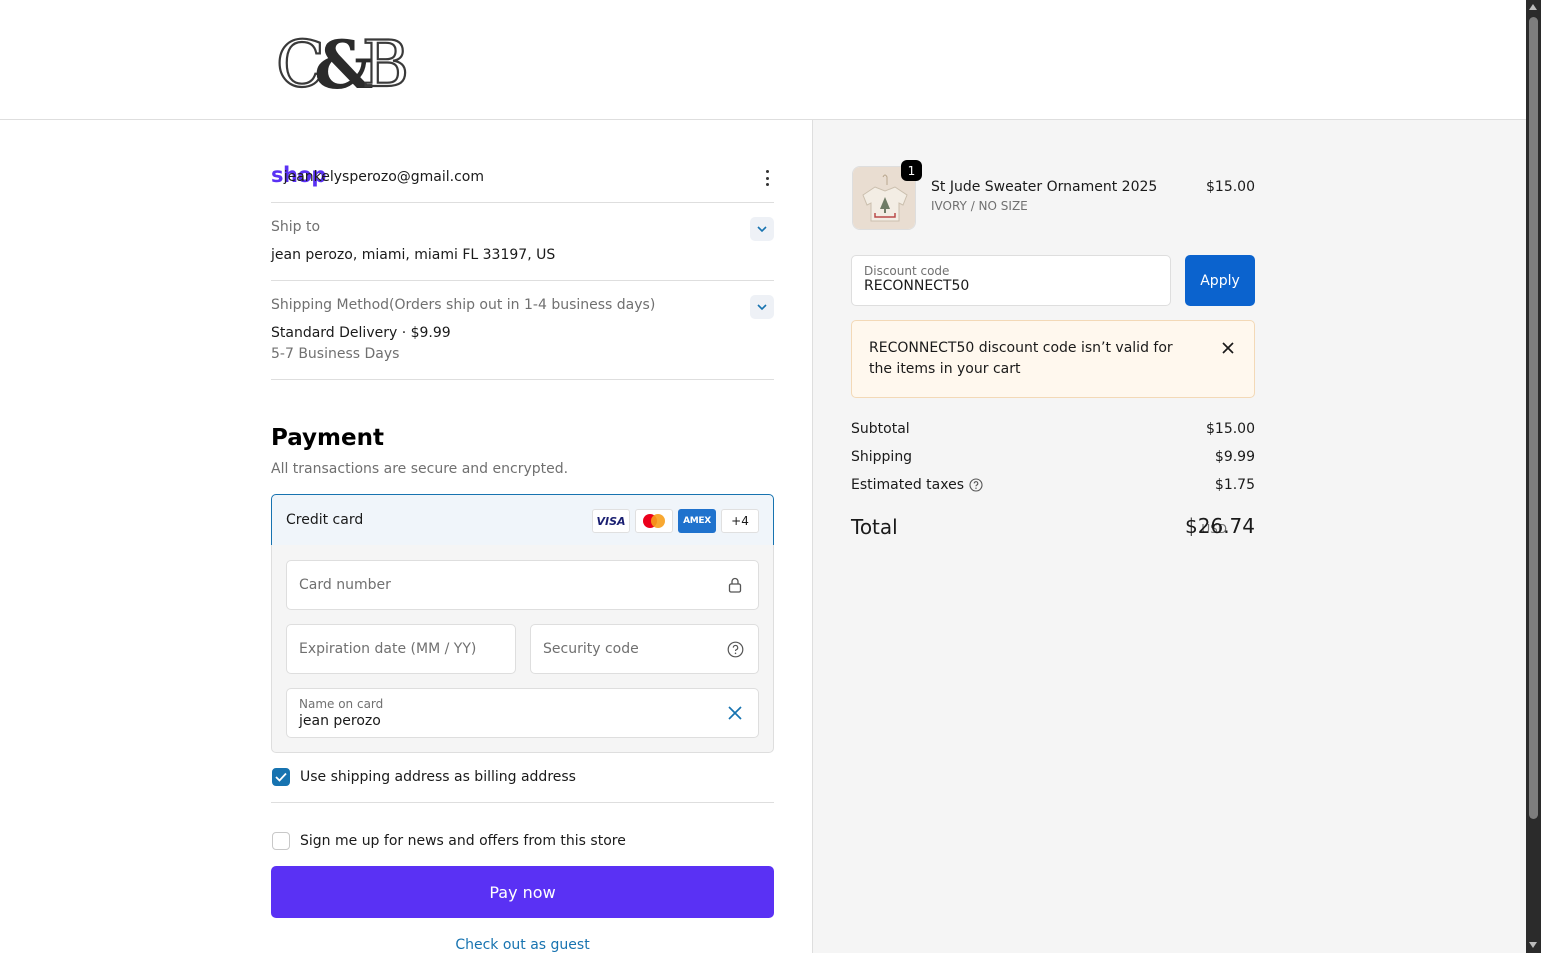  Describe the element at coordinates (1533, 7) in the screenshot. I see `scroll-up-icon` at that location.